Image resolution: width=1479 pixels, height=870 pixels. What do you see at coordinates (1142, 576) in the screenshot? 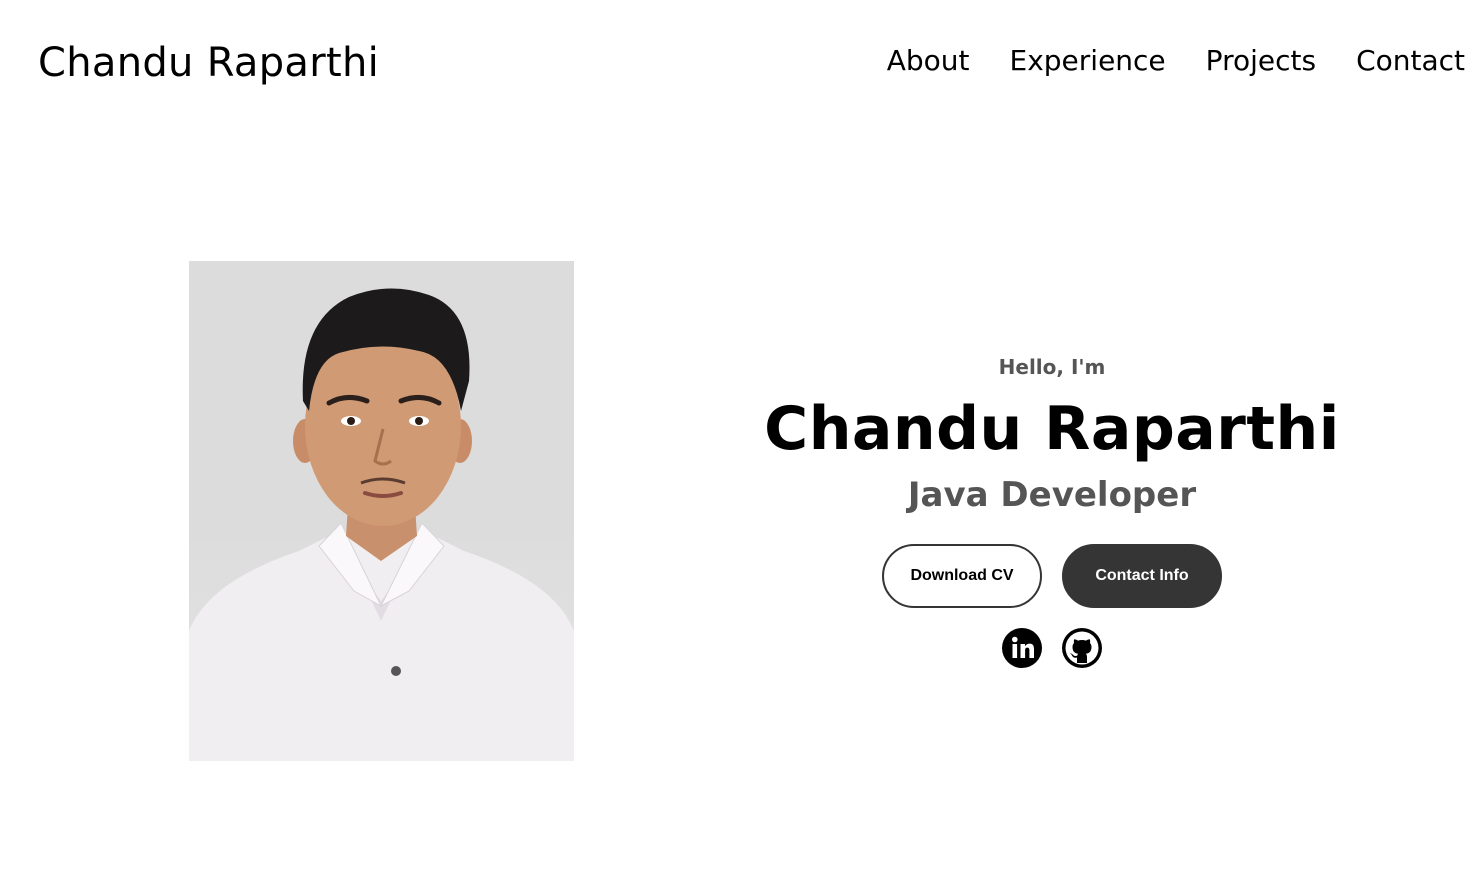
I see `contact-info-button: Contact Info` at bounding box center [1142, 576].